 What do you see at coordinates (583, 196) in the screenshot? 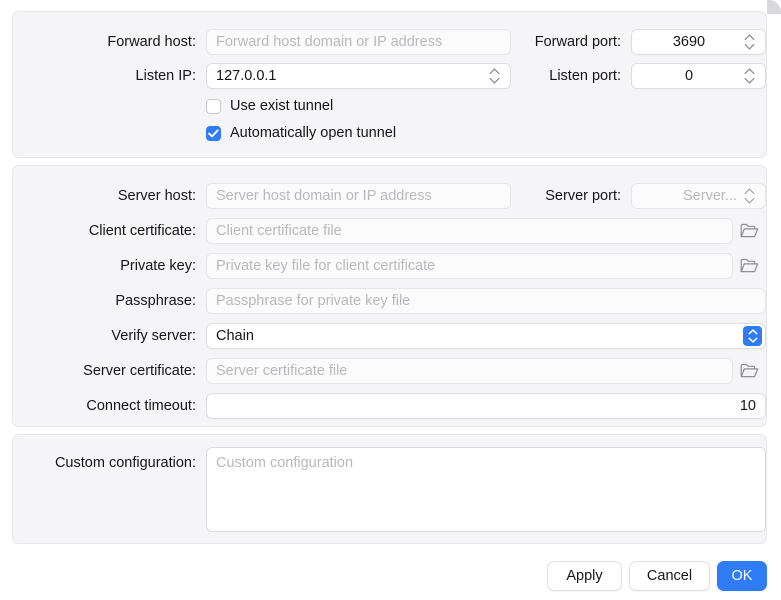
I see `server-port-label: Server port:` at bounding box center [583, 196].